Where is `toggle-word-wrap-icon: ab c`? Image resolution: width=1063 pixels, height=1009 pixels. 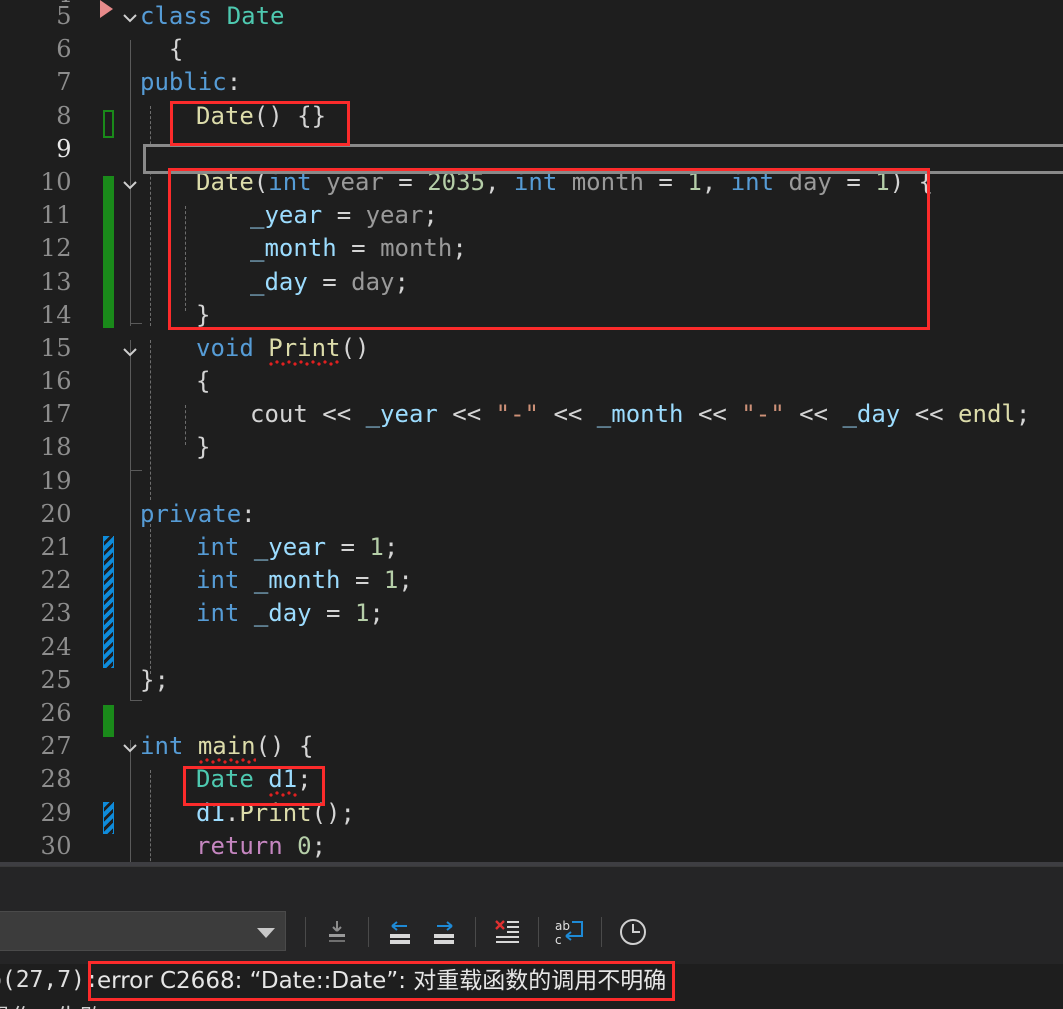 toggle-word-wrap-icon: ab c is located at coordinates (570, 932).